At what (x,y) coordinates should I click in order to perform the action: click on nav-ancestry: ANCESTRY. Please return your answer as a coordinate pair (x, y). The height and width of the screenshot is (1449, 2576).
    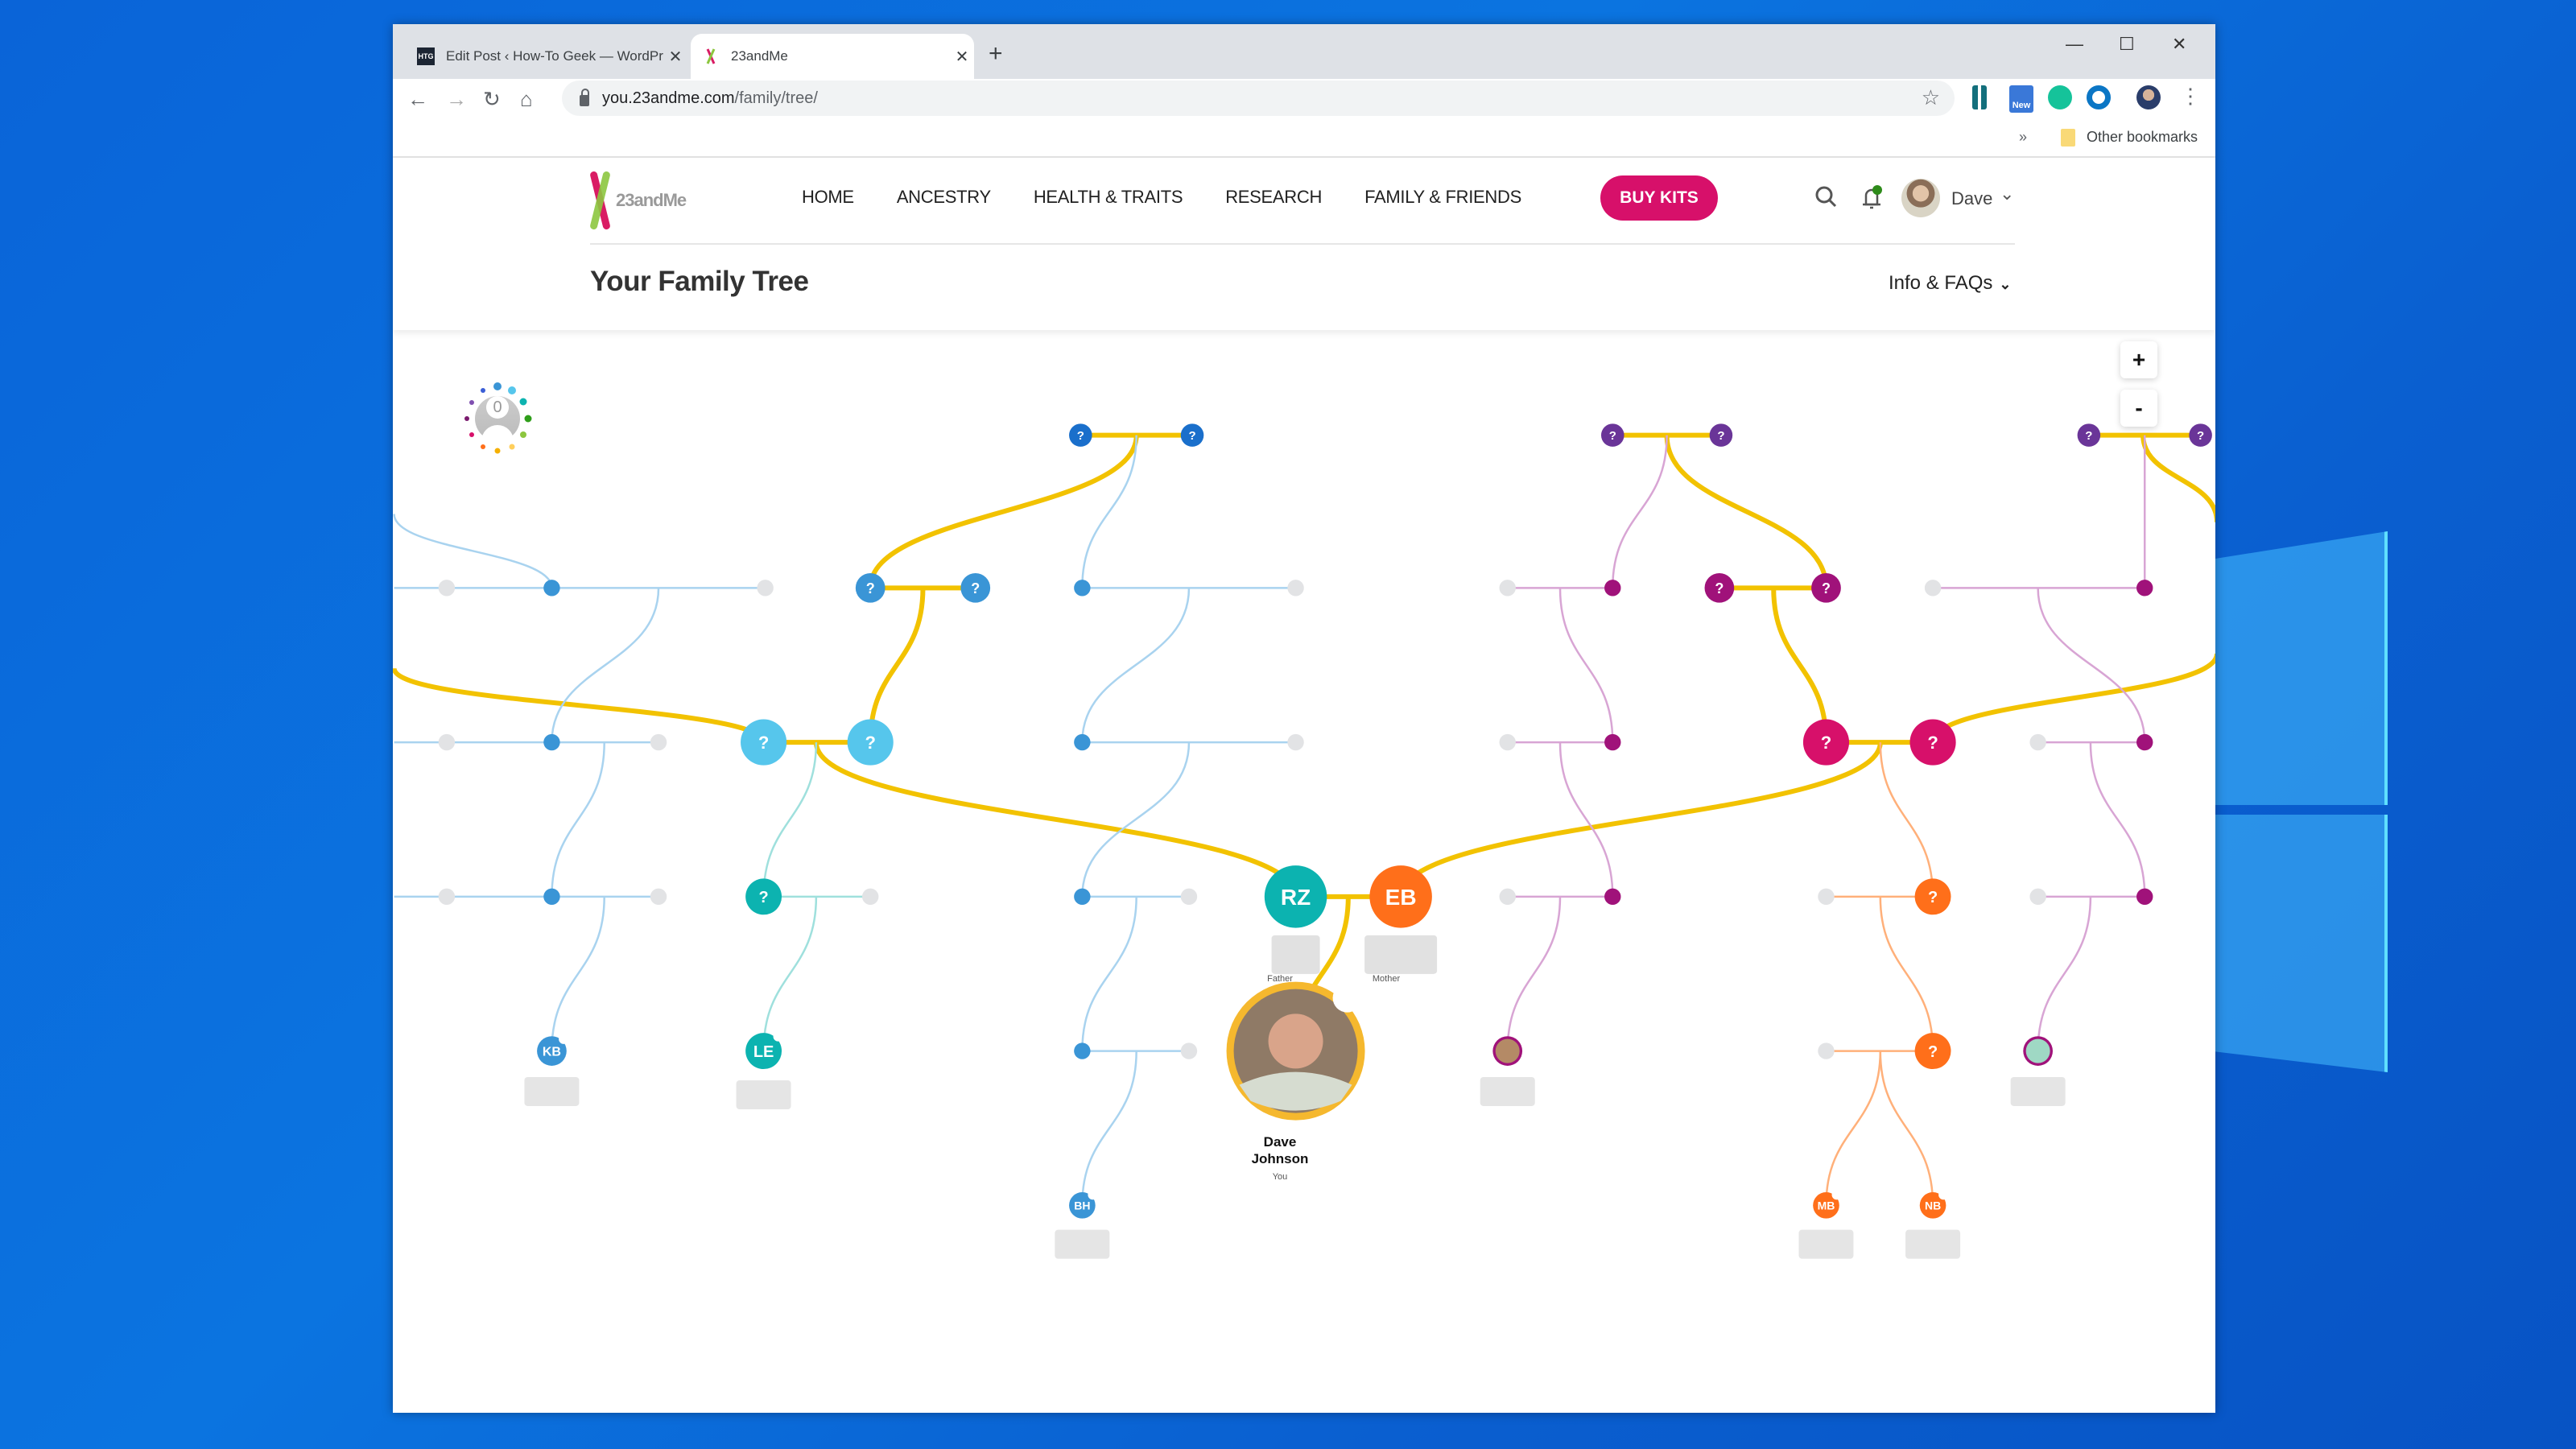
    Looking at the image, I should click on (944, 197).